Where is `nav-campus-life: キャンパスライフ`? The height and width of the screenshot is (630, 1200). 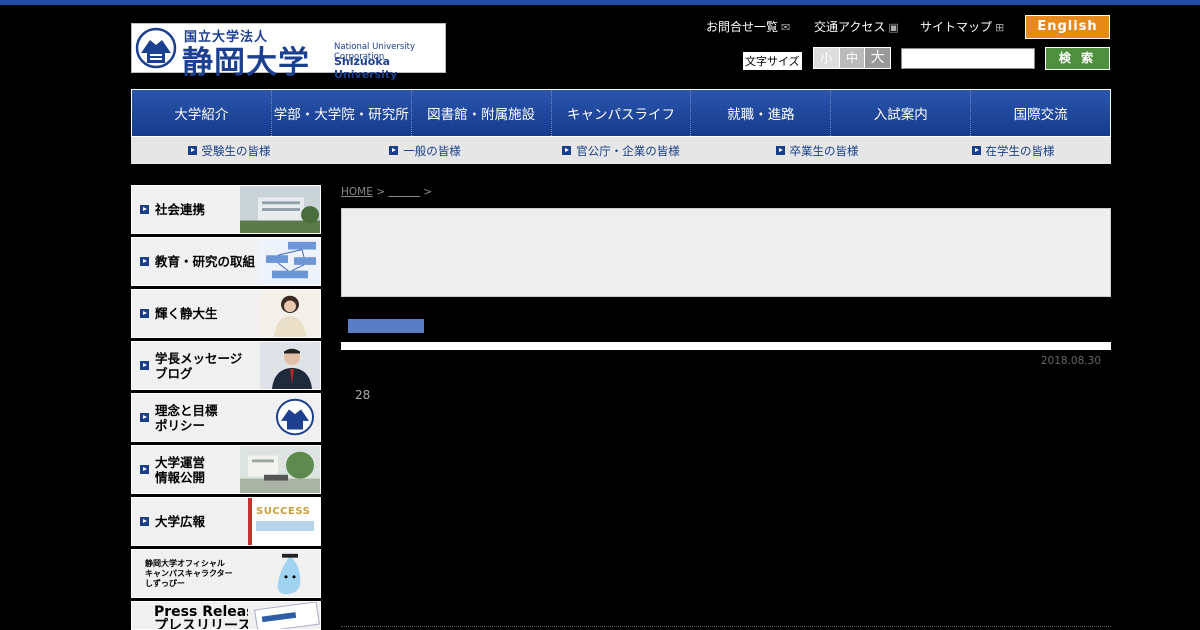
nav-campus-life: キャンパスライフ is located at coordinates (621, 113).